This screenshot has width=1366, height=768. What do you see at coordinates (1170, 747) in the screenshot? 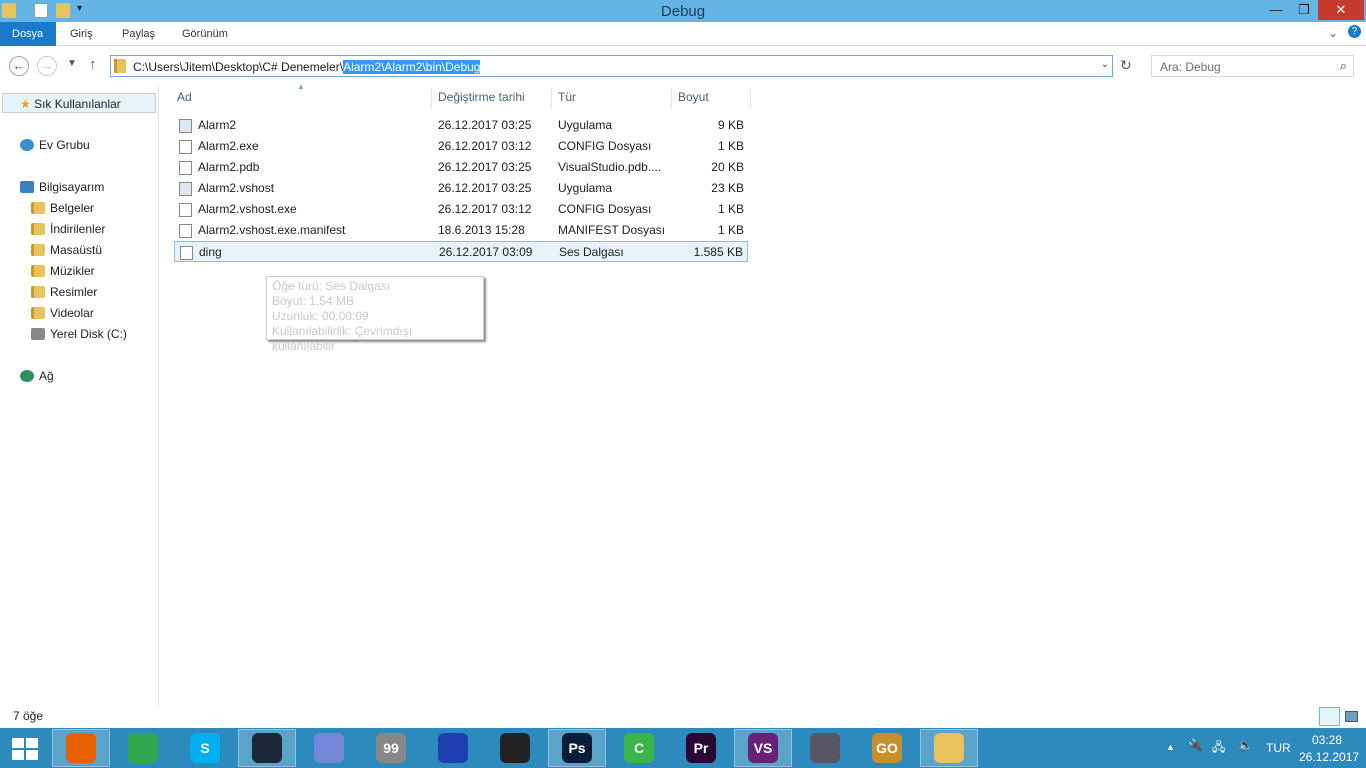
I see `show-hidden-icons: ▲` at bounding box center [1170, 747].